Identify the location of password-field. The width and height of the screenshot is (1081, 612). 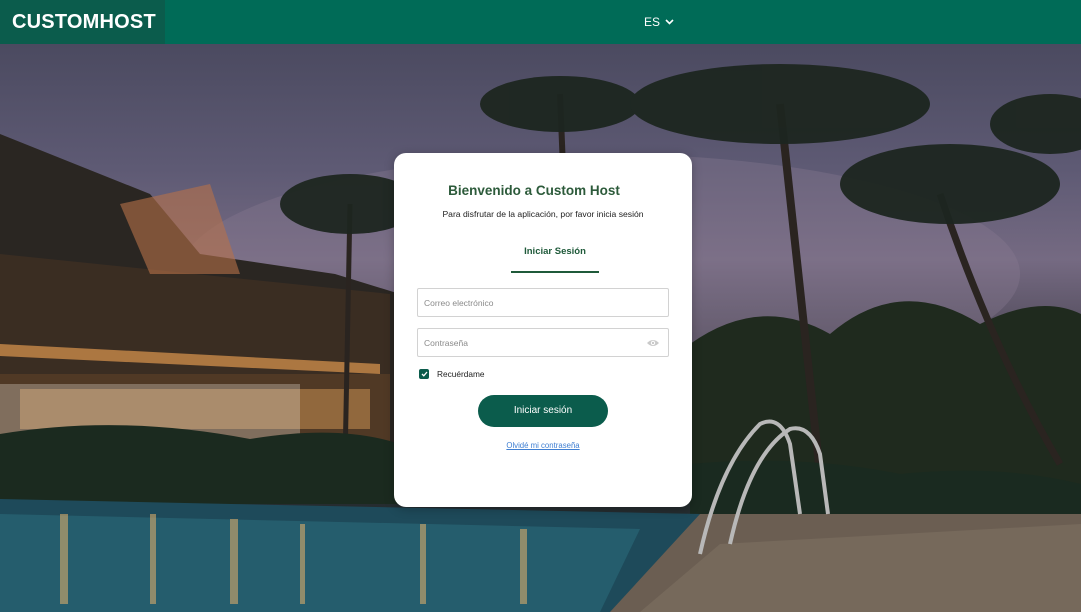
(543, 342).